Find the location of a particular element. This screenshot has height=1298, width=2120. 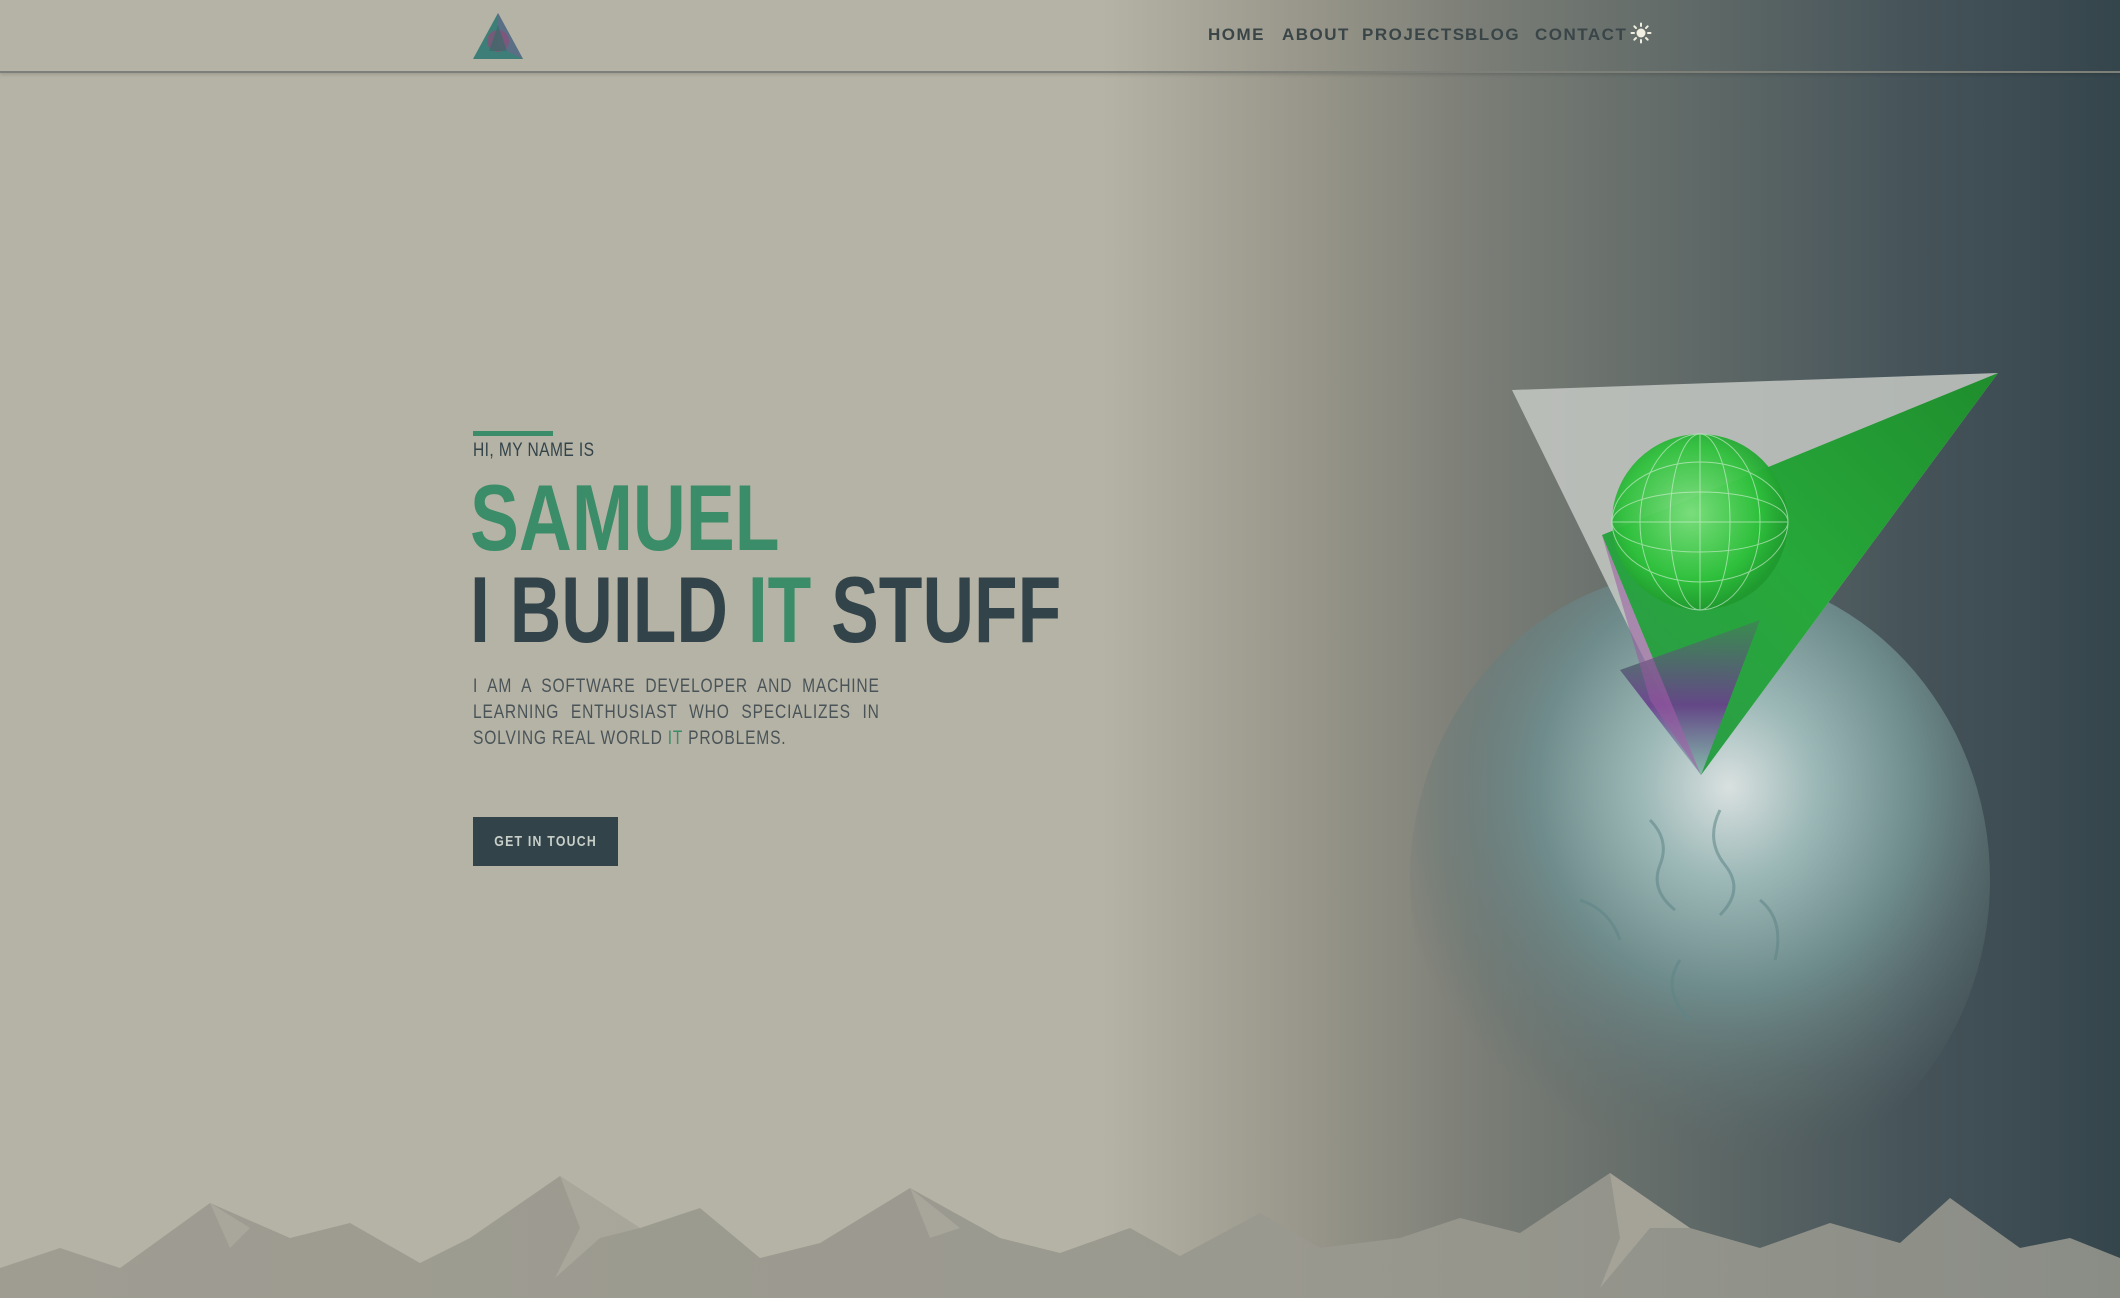

tagline-text-end: STUFF is located at coordinates (936, 609).